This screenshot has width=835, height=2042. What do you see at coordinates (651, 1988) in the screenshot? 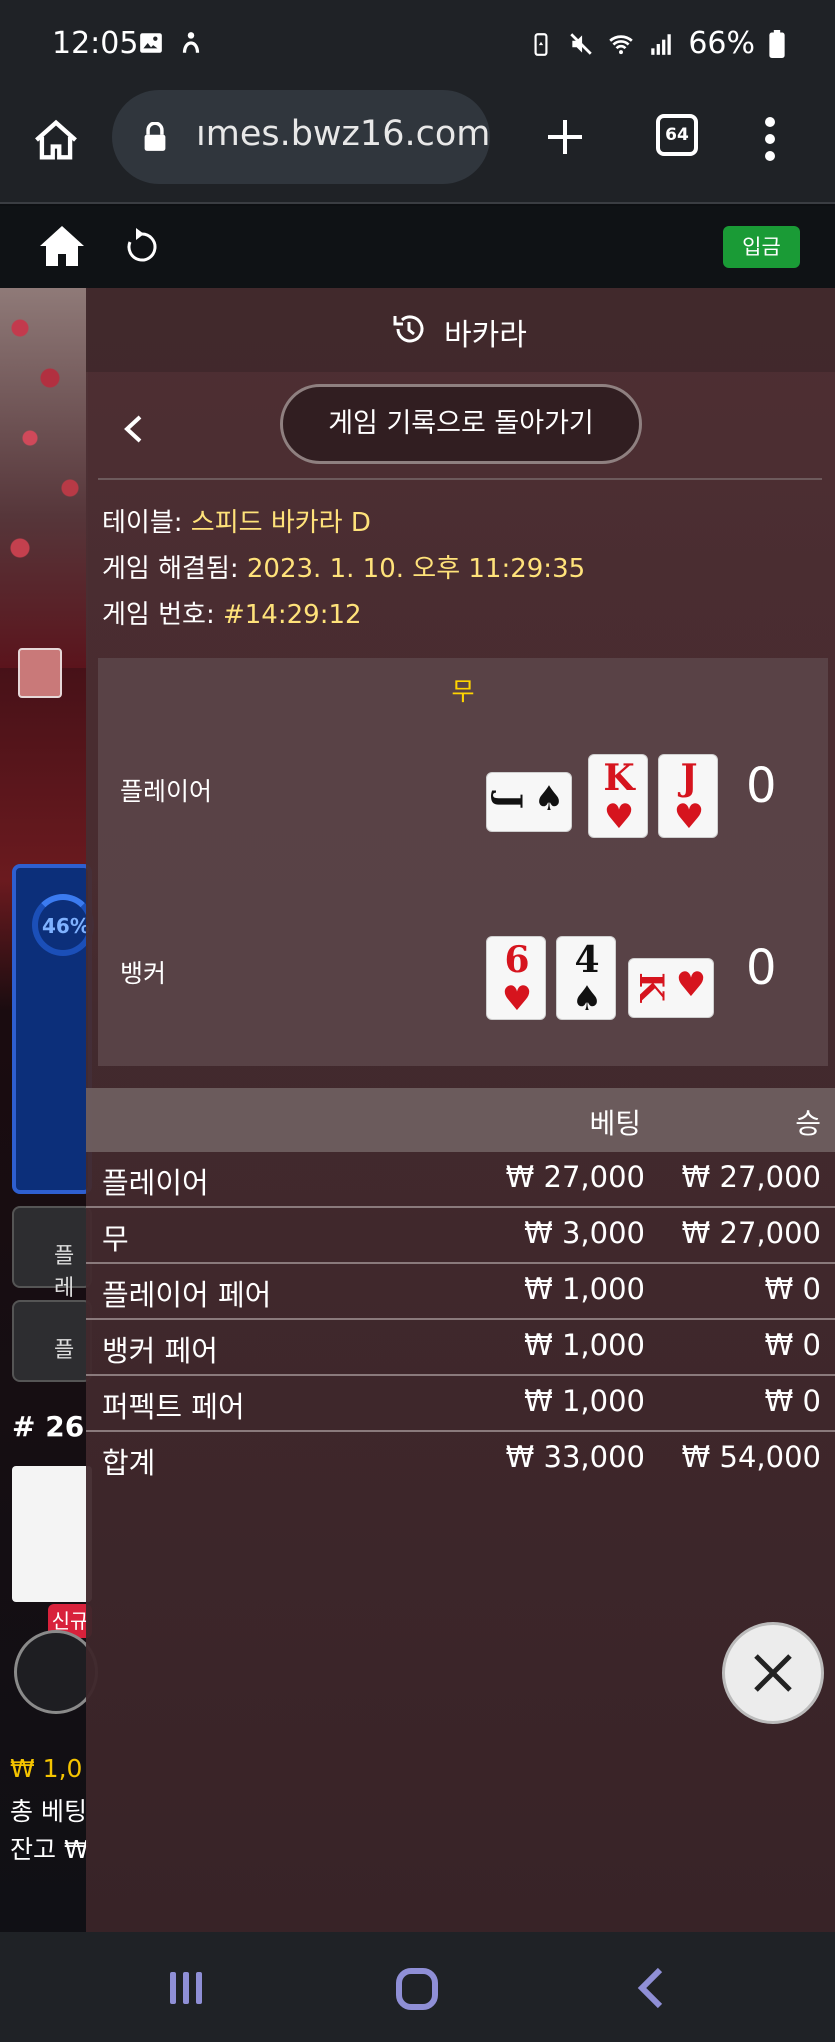
I see `back-nav-icon` at bounding box center [651, 1988].